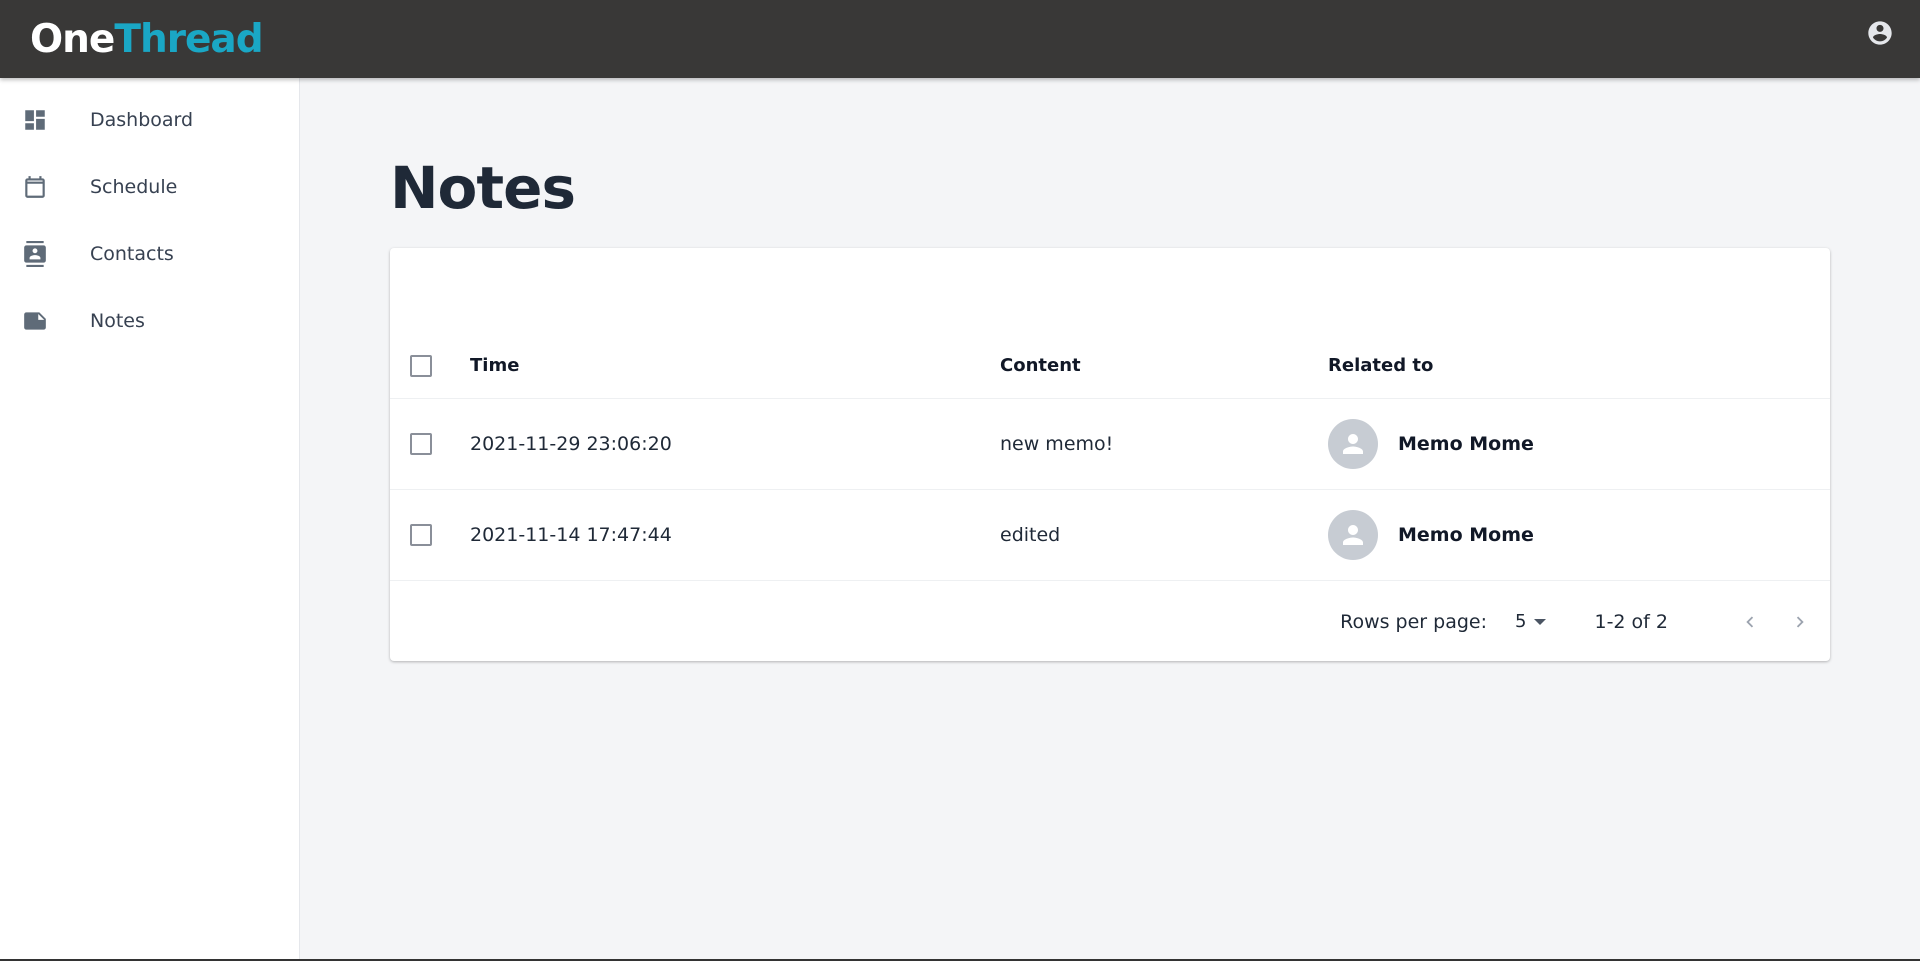 Image resolution: width=1920 pixels, height=961 pixels. Describe the element at coordinates (1380, 365) in the screenshot. I see `column-header-related: Related to` at that location.